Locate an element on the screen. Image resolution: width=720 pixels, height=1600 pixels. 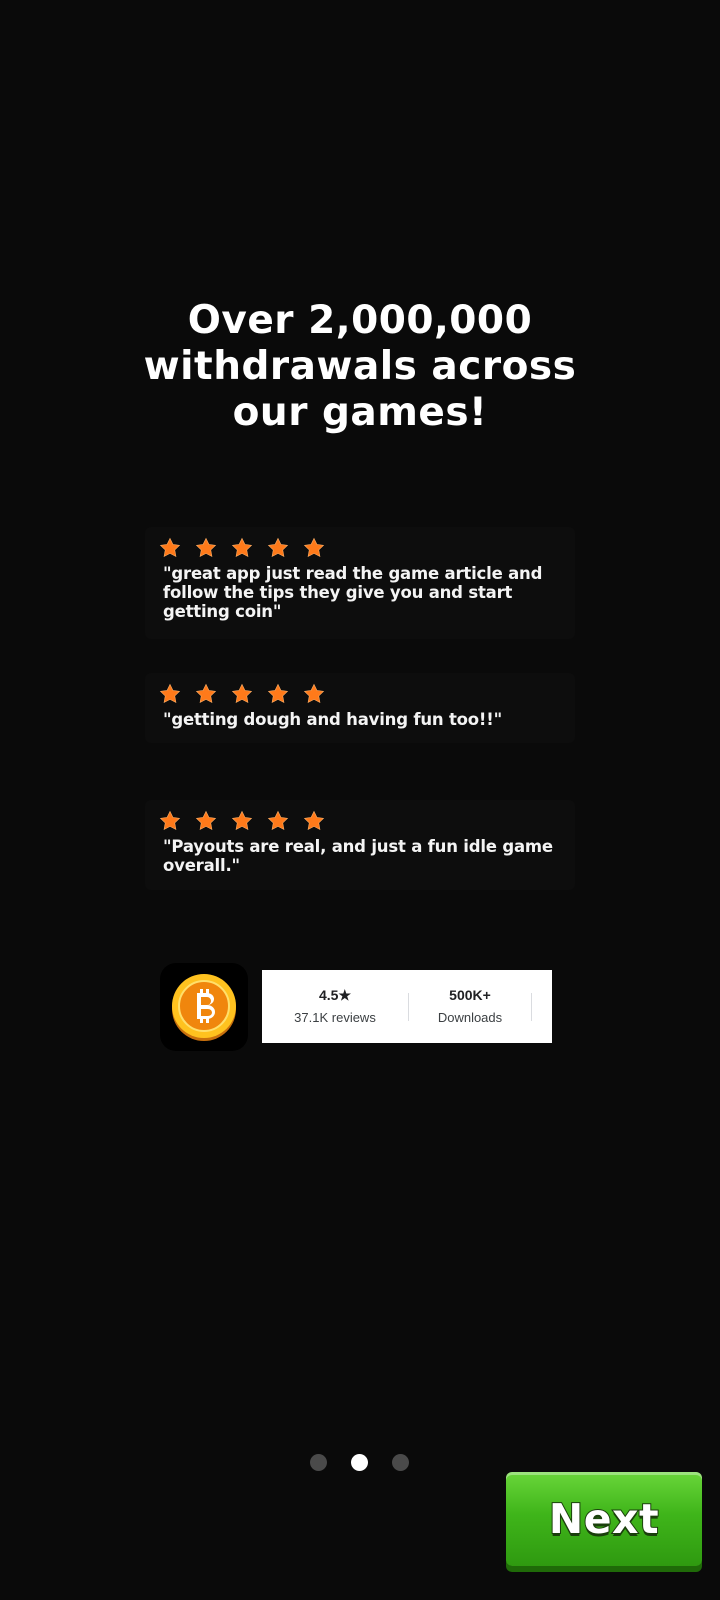
store-stats-card: 4.5★ 37.1K reviews 500K+ Downloads is located at coordinates (407, 1006).